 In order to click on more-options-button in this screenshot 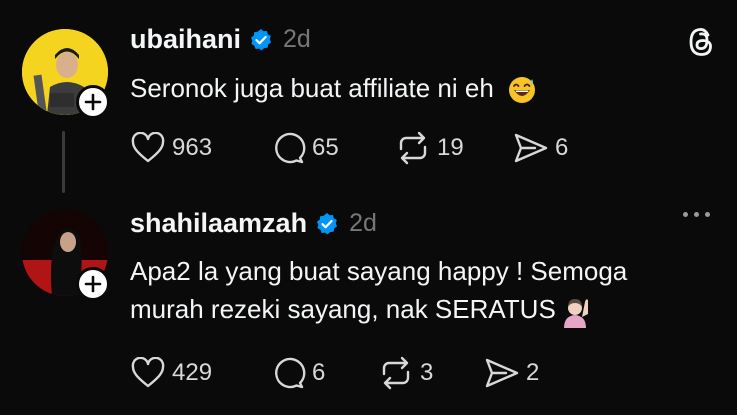, I will do `click(696, 214)`.